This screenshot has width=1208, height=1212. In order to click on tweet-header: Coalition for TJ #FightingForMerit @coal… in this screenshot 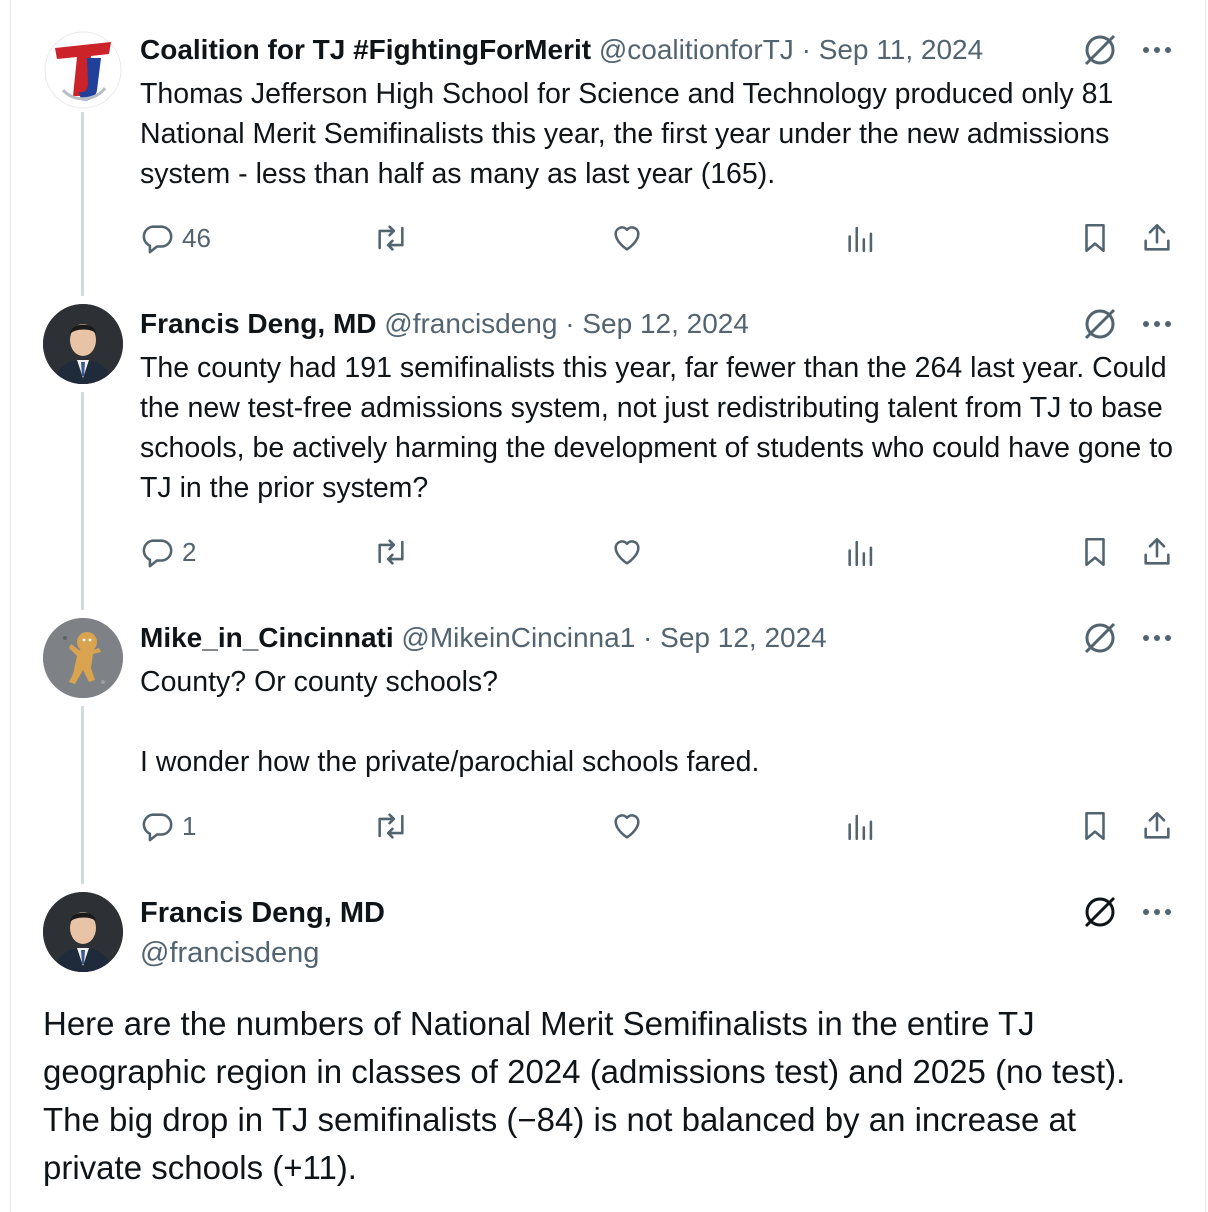, I will do `click(561, 50)`.